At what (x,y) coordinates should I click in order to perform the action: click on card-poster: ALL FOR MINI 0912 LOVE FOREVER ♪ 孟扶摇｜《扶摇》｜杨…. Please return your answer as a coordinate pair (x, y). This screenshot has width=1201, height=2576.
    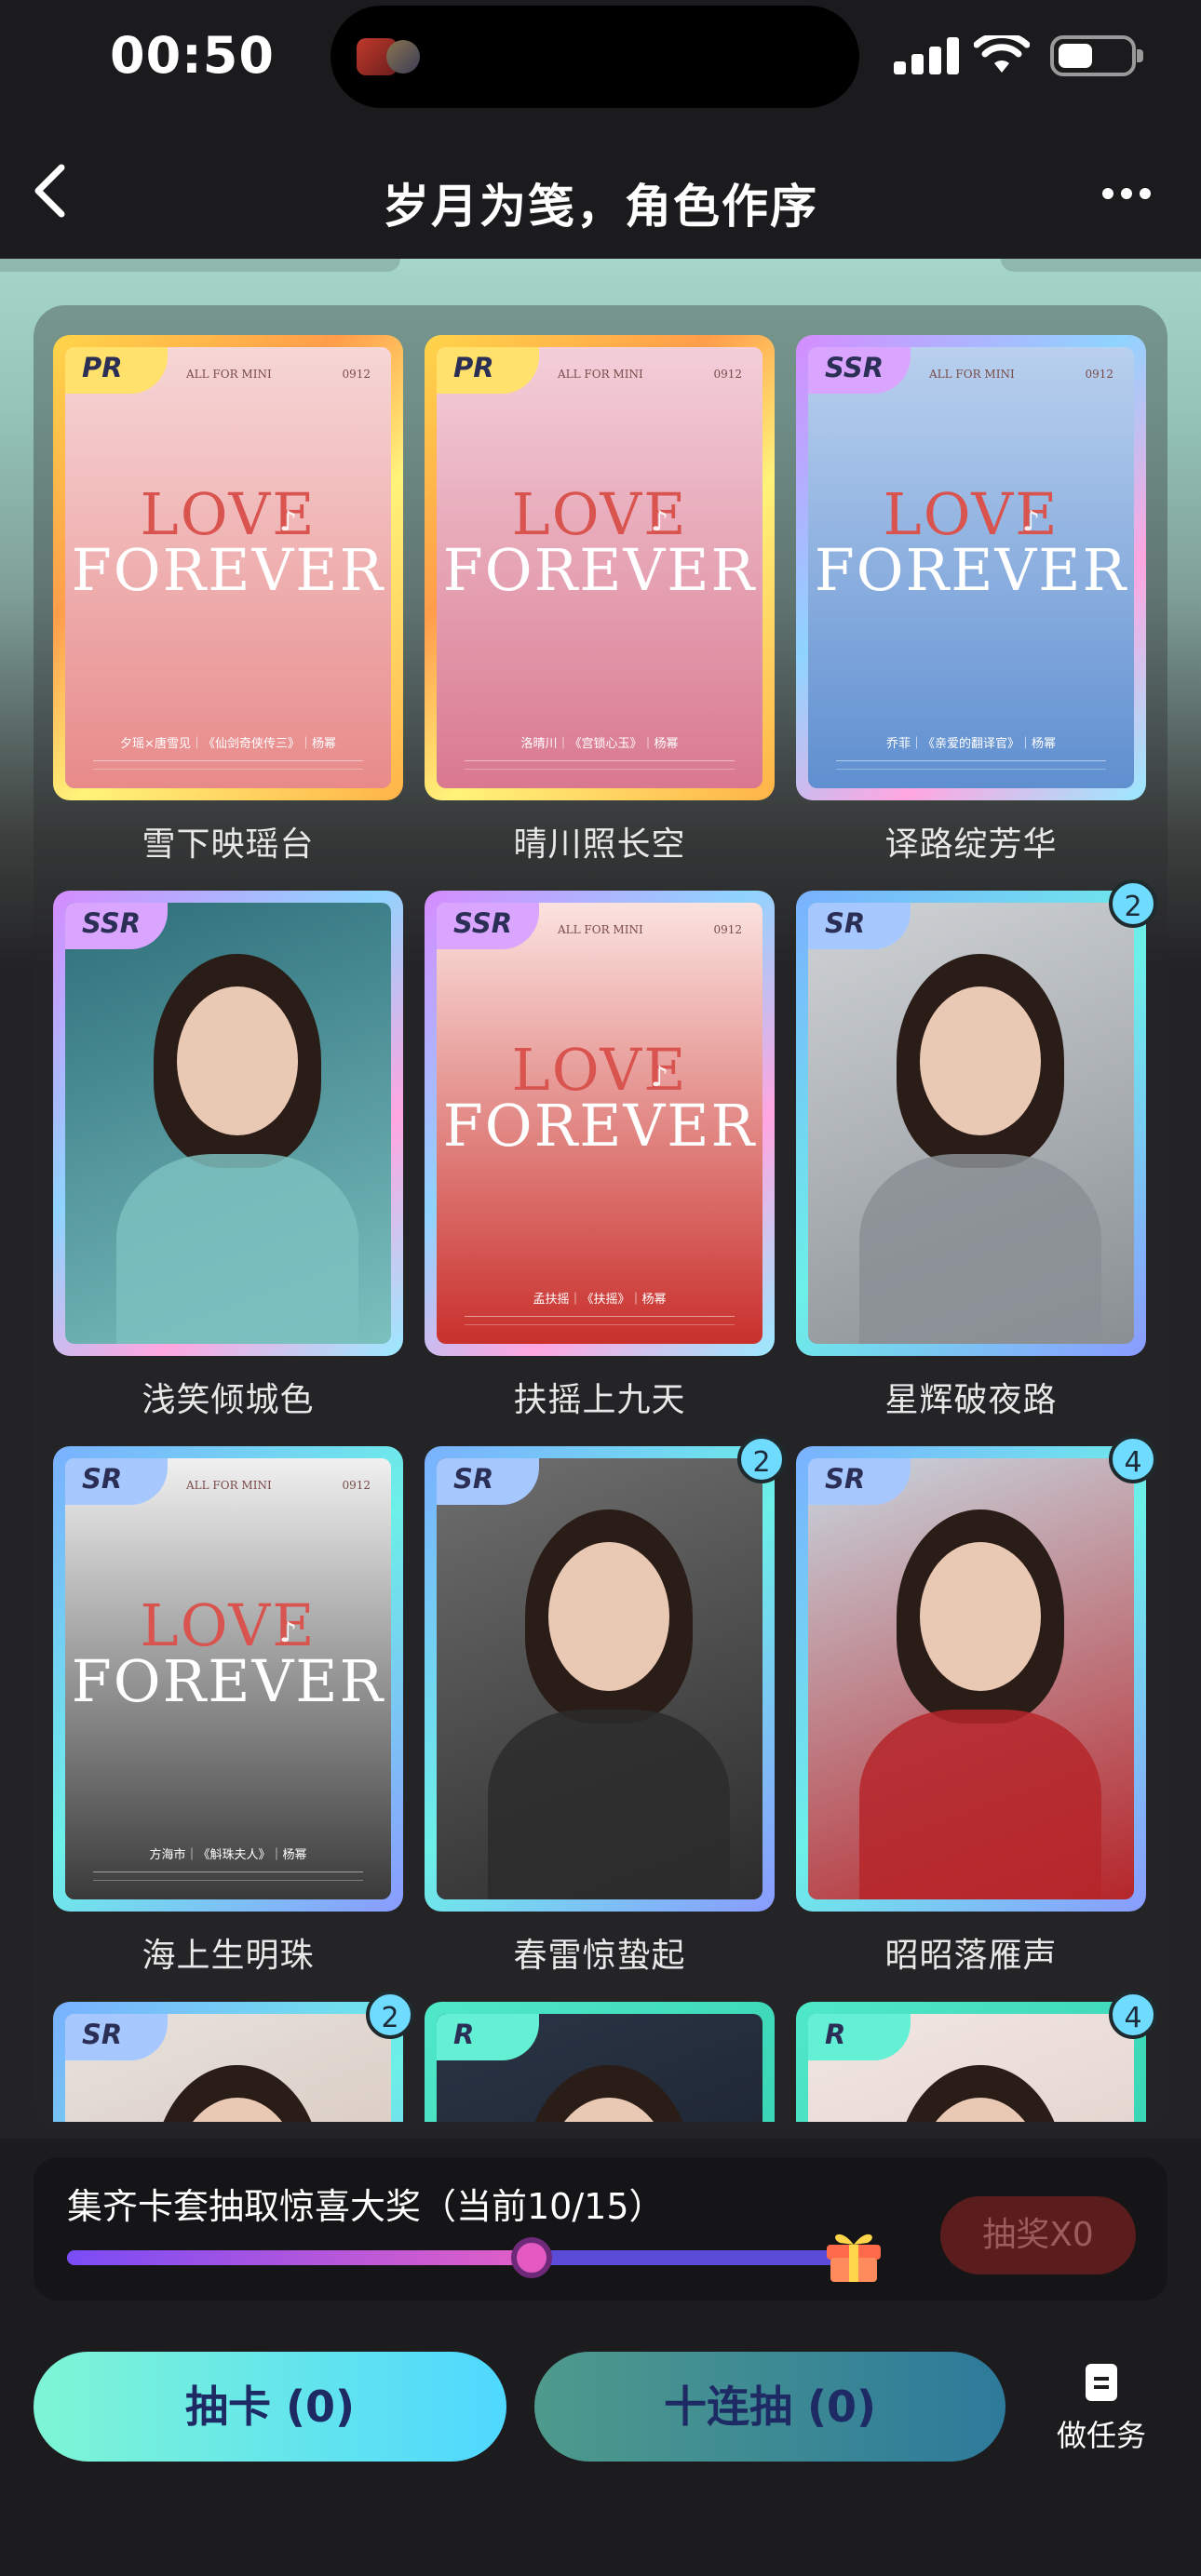
    Looking at the image, I should click on (599, 1123).